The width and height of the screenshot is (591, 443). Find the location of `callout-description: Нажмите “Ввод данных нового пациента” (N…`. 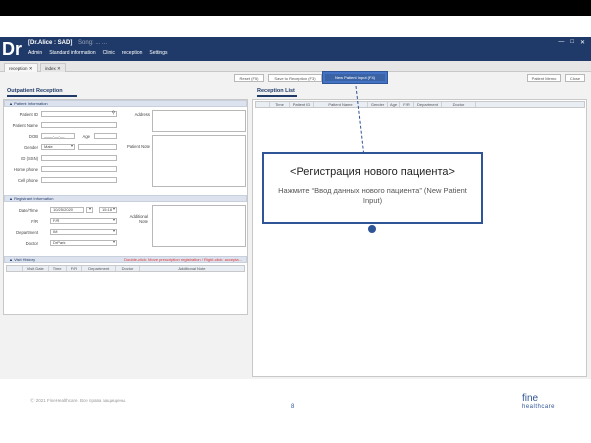

callout-description: Нажмите “Ввод данных нового пациента” (N… is located at coordinates (372, 195).